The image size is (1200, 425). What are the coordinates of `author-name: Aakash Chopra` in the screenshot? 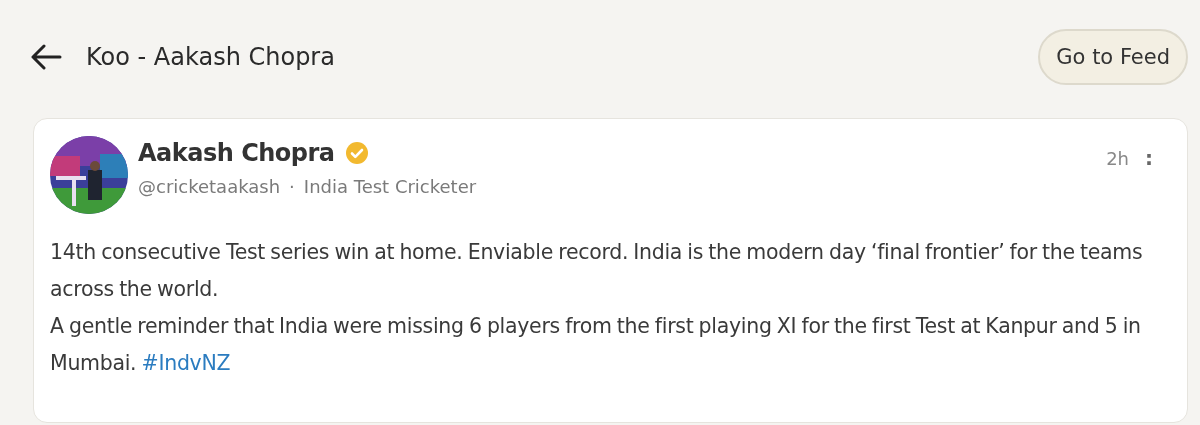 It's located at (236, 153).